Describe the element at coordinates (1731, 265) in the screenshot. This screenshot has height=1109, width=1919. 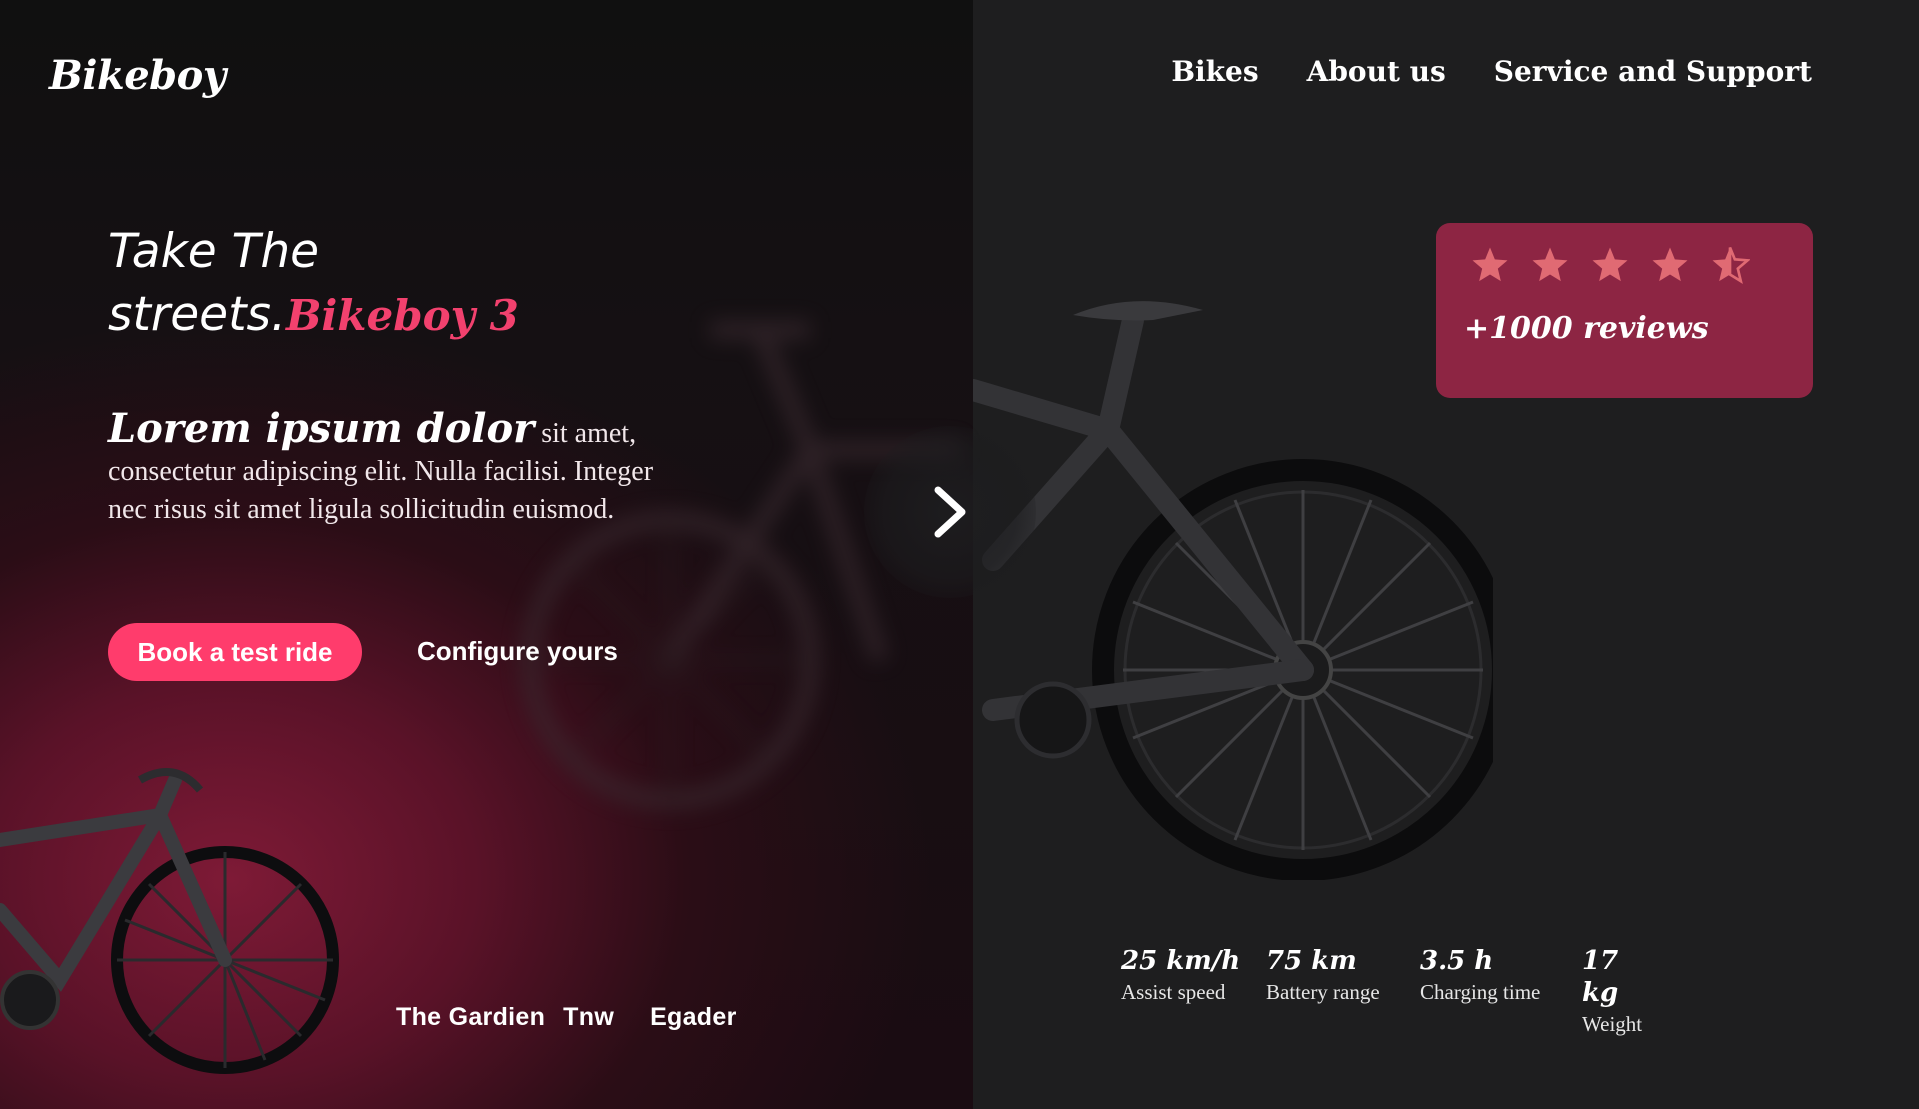
I see `half-star-icon` at that location.